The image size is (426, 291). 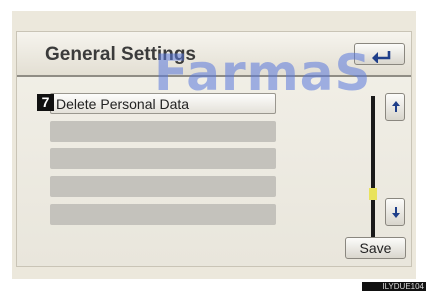 I want to click on scrollbar-track, so click(x=373, y=175).